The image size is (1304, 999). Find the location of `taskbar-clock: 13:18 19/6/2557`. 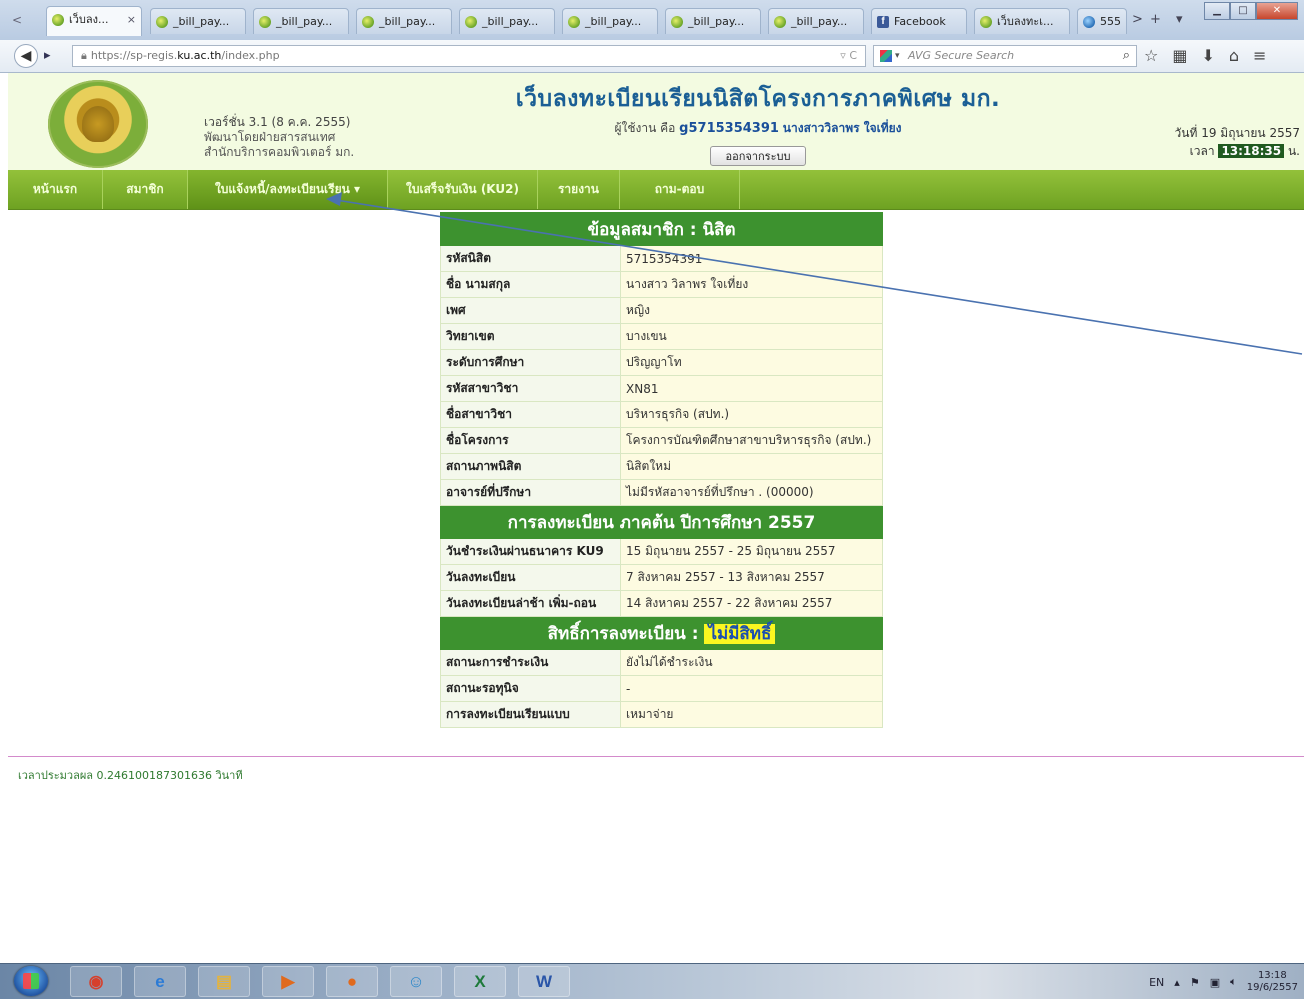

taskbar-clock: 13:18 19/6/2557 is located at coordinates (1272, 982).